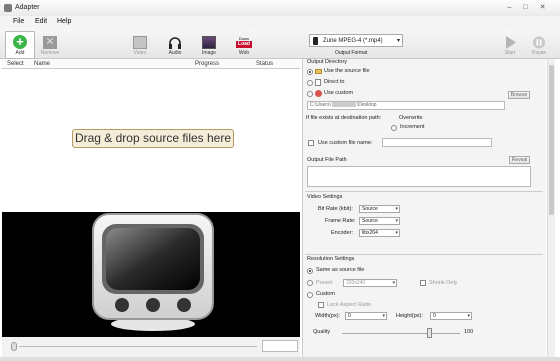  Describe the element at coordinates (411, 118) in the screenshot. I see `option-overwrite: Overwrite` at that location.